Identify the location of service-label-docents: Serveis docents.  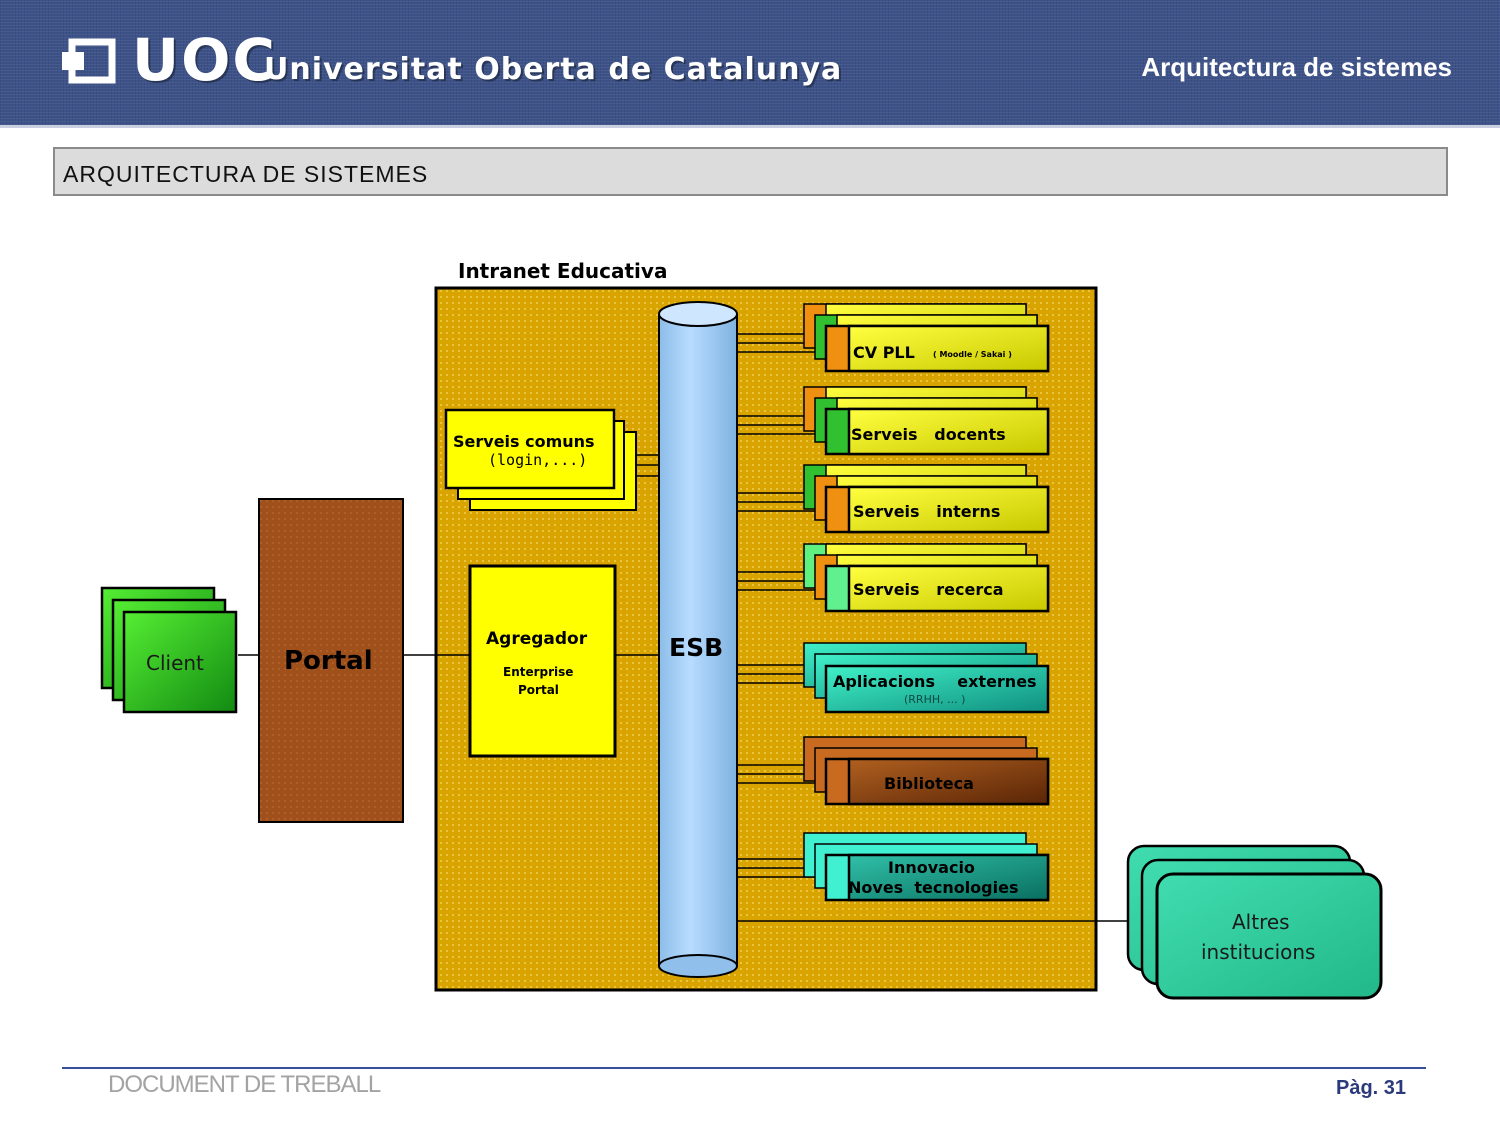
(928, 434).